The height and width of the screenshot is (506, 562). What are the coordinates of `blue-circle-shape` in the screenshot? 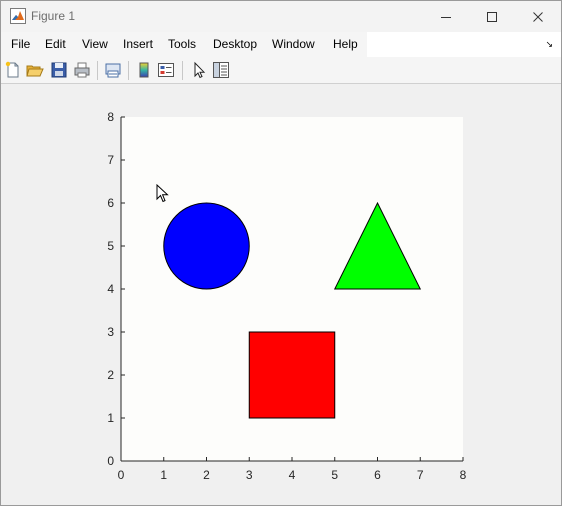 It's located at (206, 246).